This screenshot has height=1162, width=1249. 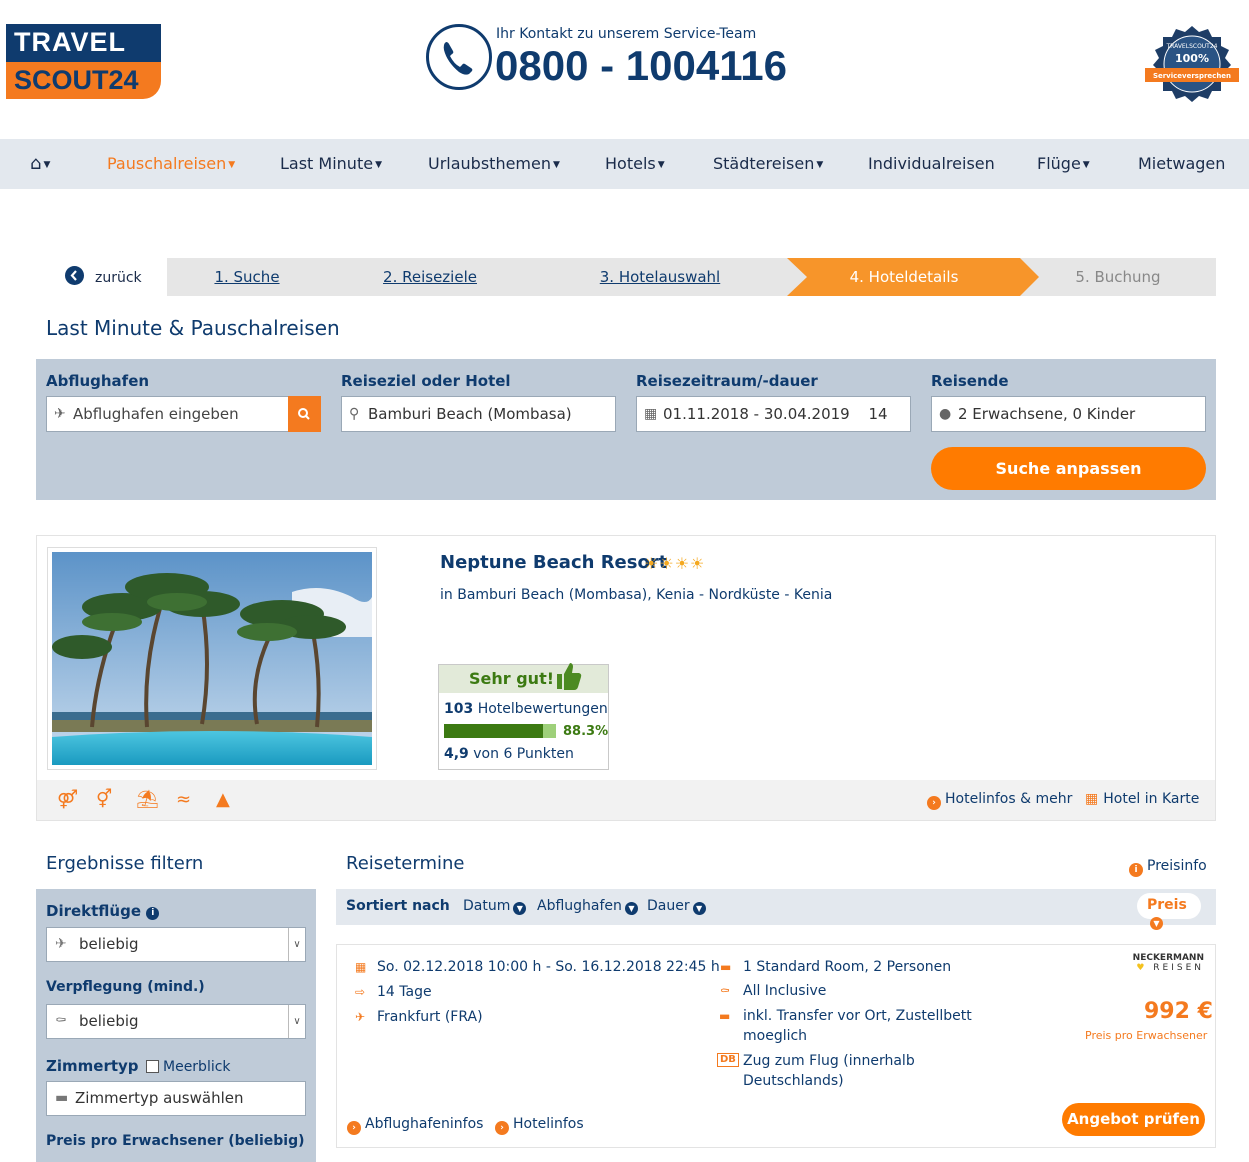 I want to click on direct-flights-value: beliebig, so click(x=109, y=944).